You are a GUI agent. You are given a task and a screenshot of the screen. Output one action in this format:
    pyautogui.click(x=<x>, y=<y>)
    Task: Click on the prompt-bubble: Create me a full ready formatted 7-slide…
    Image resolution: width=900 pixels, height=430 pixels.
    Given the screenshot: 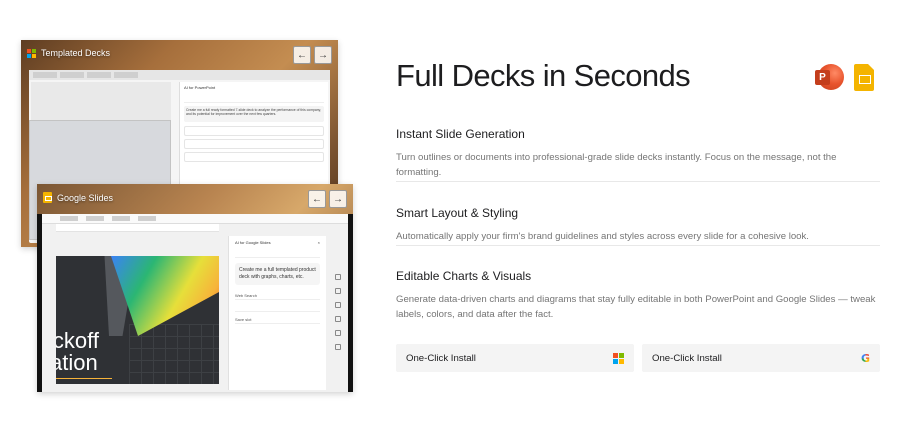 What is the action you would take?
    pyautogui.click(x=254, y=114)
    